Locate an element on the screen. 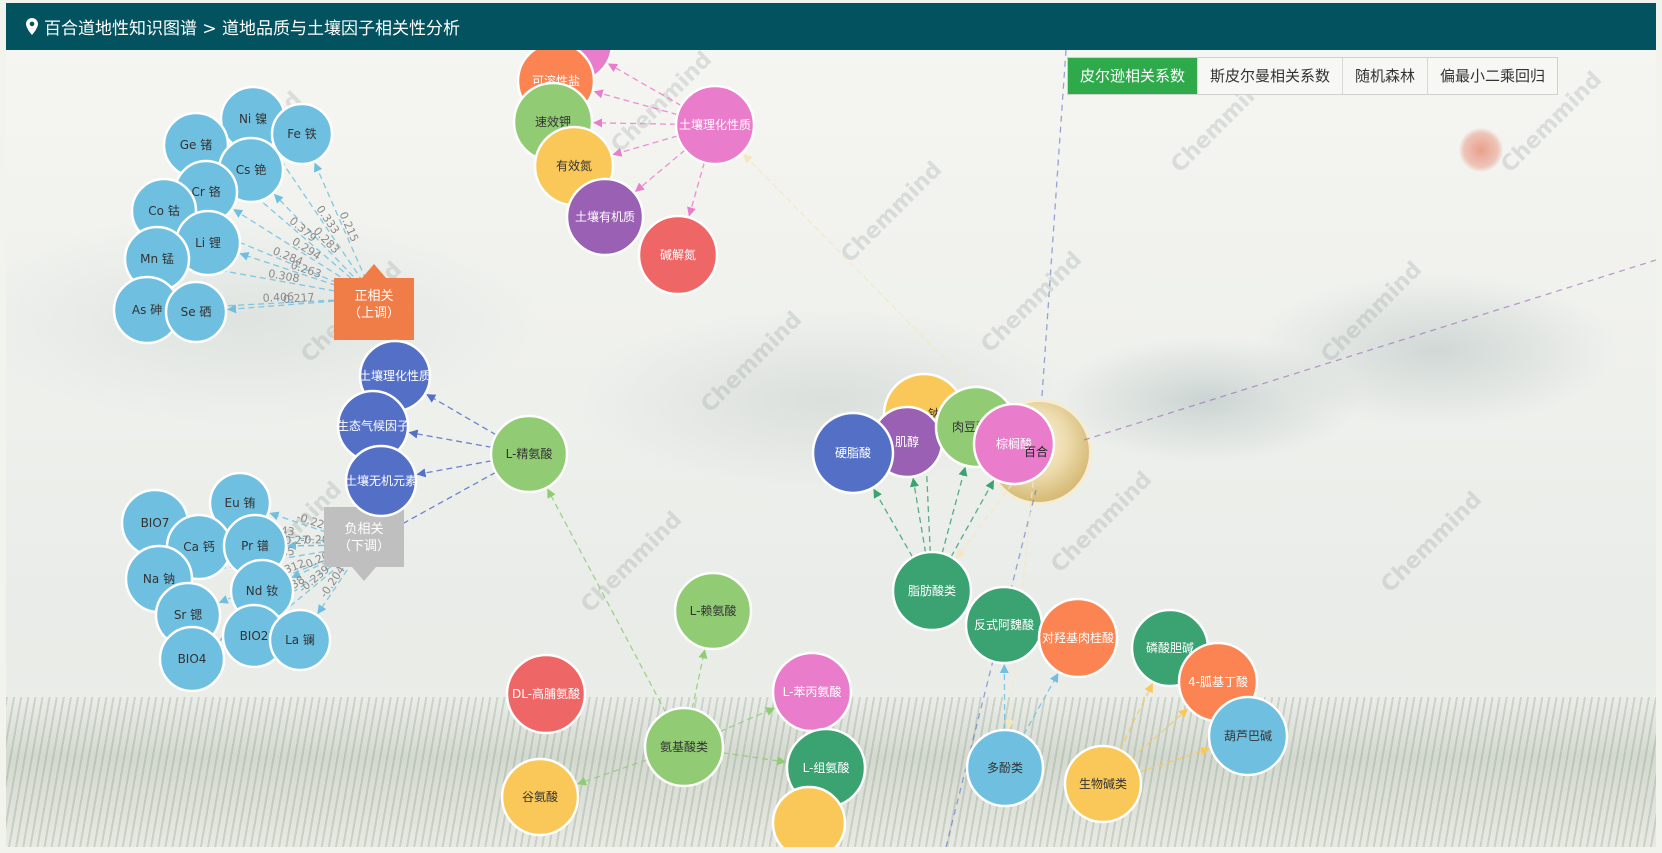 The width and height of the screenshot is (1662, 853). node-label-line: Nd 钕 is located at coordinates (262, 590).